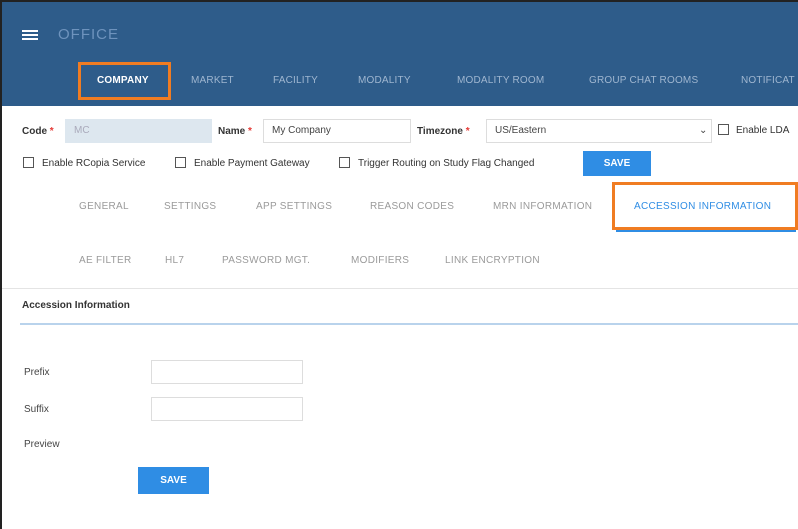  I want to click on subtab-modifiers: MODIFIERS, so click(380, 260).